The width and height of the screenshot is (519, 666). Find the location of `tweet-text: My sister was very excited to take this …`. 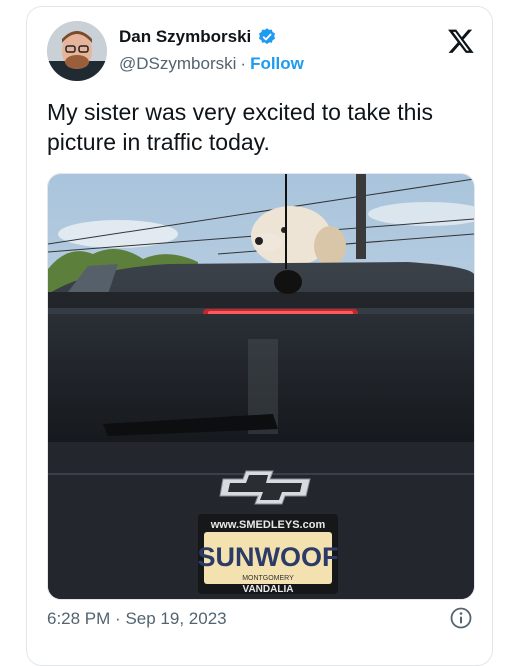

tweet-text: My sister was very excited to take this … is located at coordinates (240, 127).